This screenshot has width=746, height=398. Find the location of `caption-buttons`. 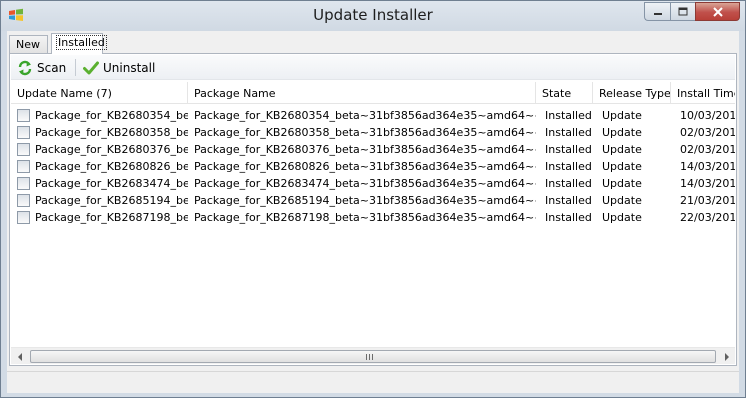

caption-buttons is located at coordinates (692, 12).